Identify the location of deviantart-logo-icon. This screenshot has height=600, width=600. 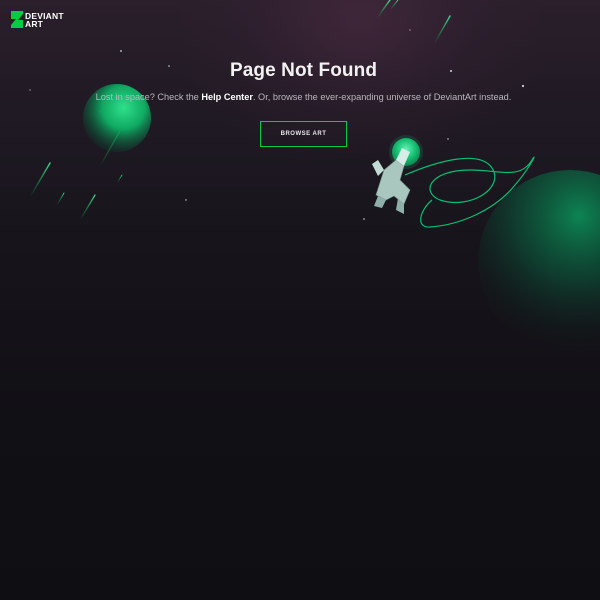
(17, 19).